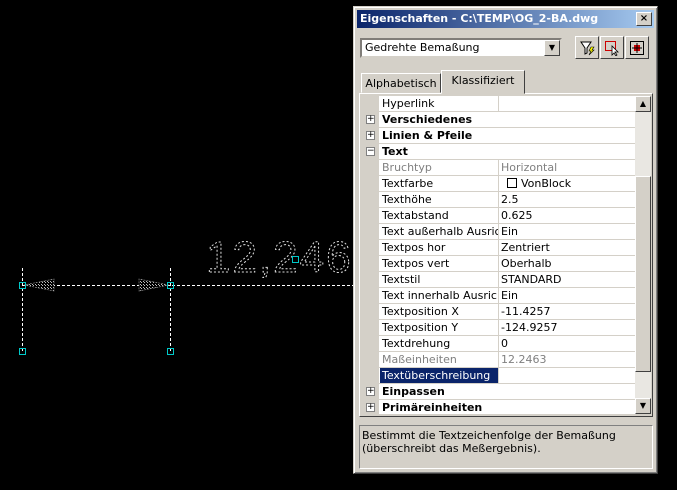 The height and width of the screenshot is (490, 677). What do you see at coordinates (526, 311) in the screenshot?
I see `property-value-text: -11.4257` at bounding box center [526, 311].